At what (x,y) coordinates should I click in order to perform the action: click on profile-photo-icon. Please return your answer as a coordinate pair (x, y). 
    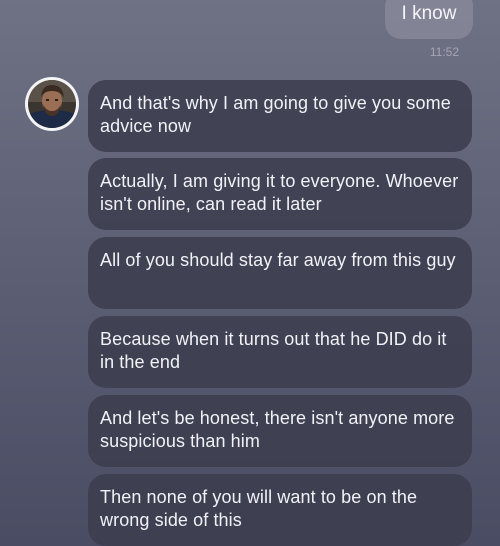
    Looking at the image, I should click on (52, 104).